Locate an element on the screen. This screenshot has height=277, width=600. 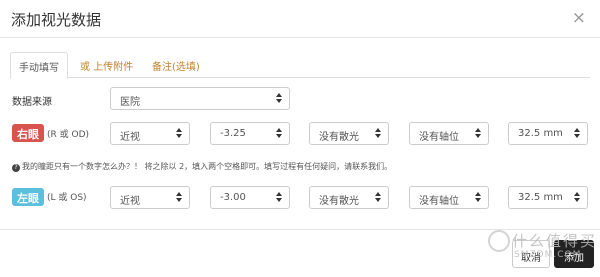
left-eye-pd-select: 32.5 mm is located at coordinates (548, 197).